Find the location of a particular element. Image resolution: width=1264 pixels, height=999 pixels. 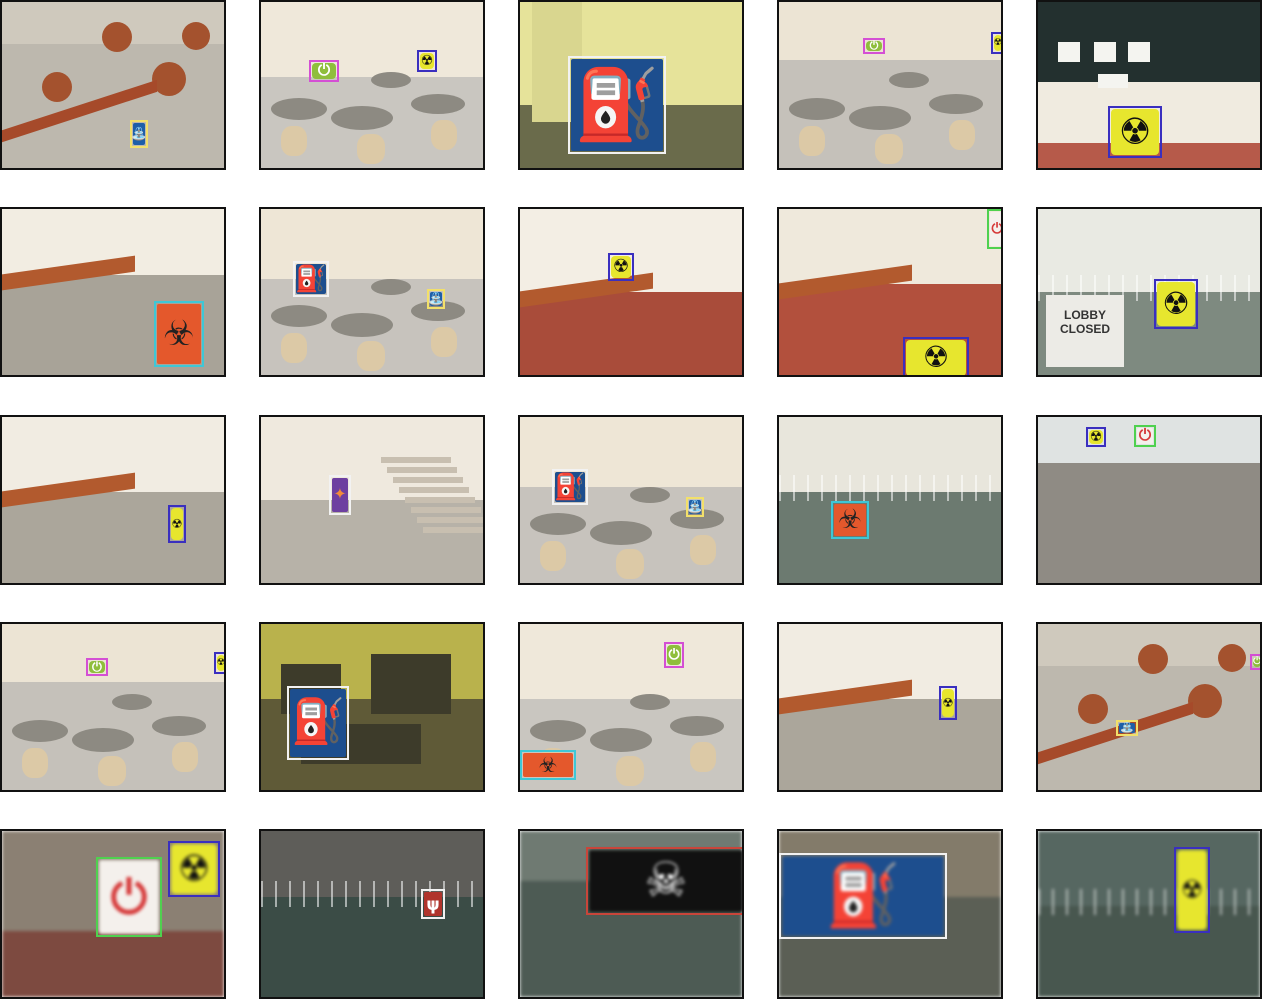

grid-image-24: ⛽ is located at coordinates (890, 914).